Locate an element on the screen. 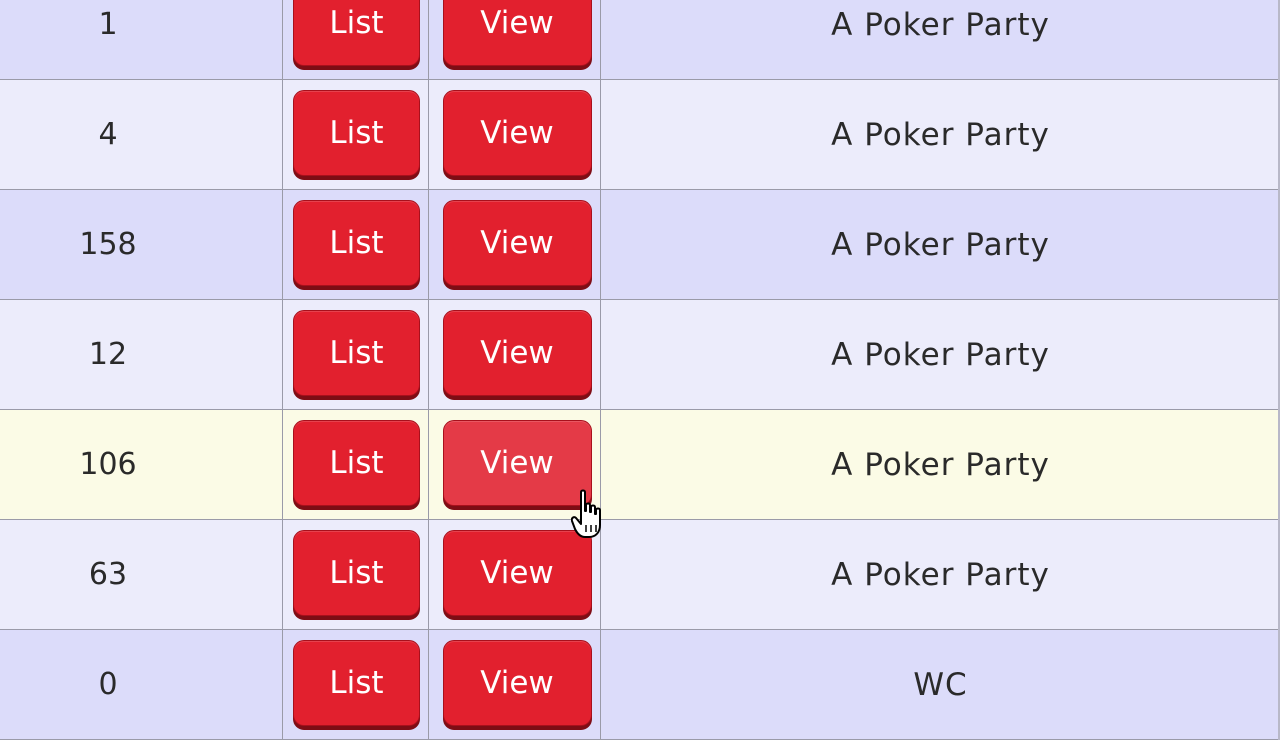 The image size is (1280, 740). table-row: 158 List View A Poker Party is located at coordinates (639, 245).